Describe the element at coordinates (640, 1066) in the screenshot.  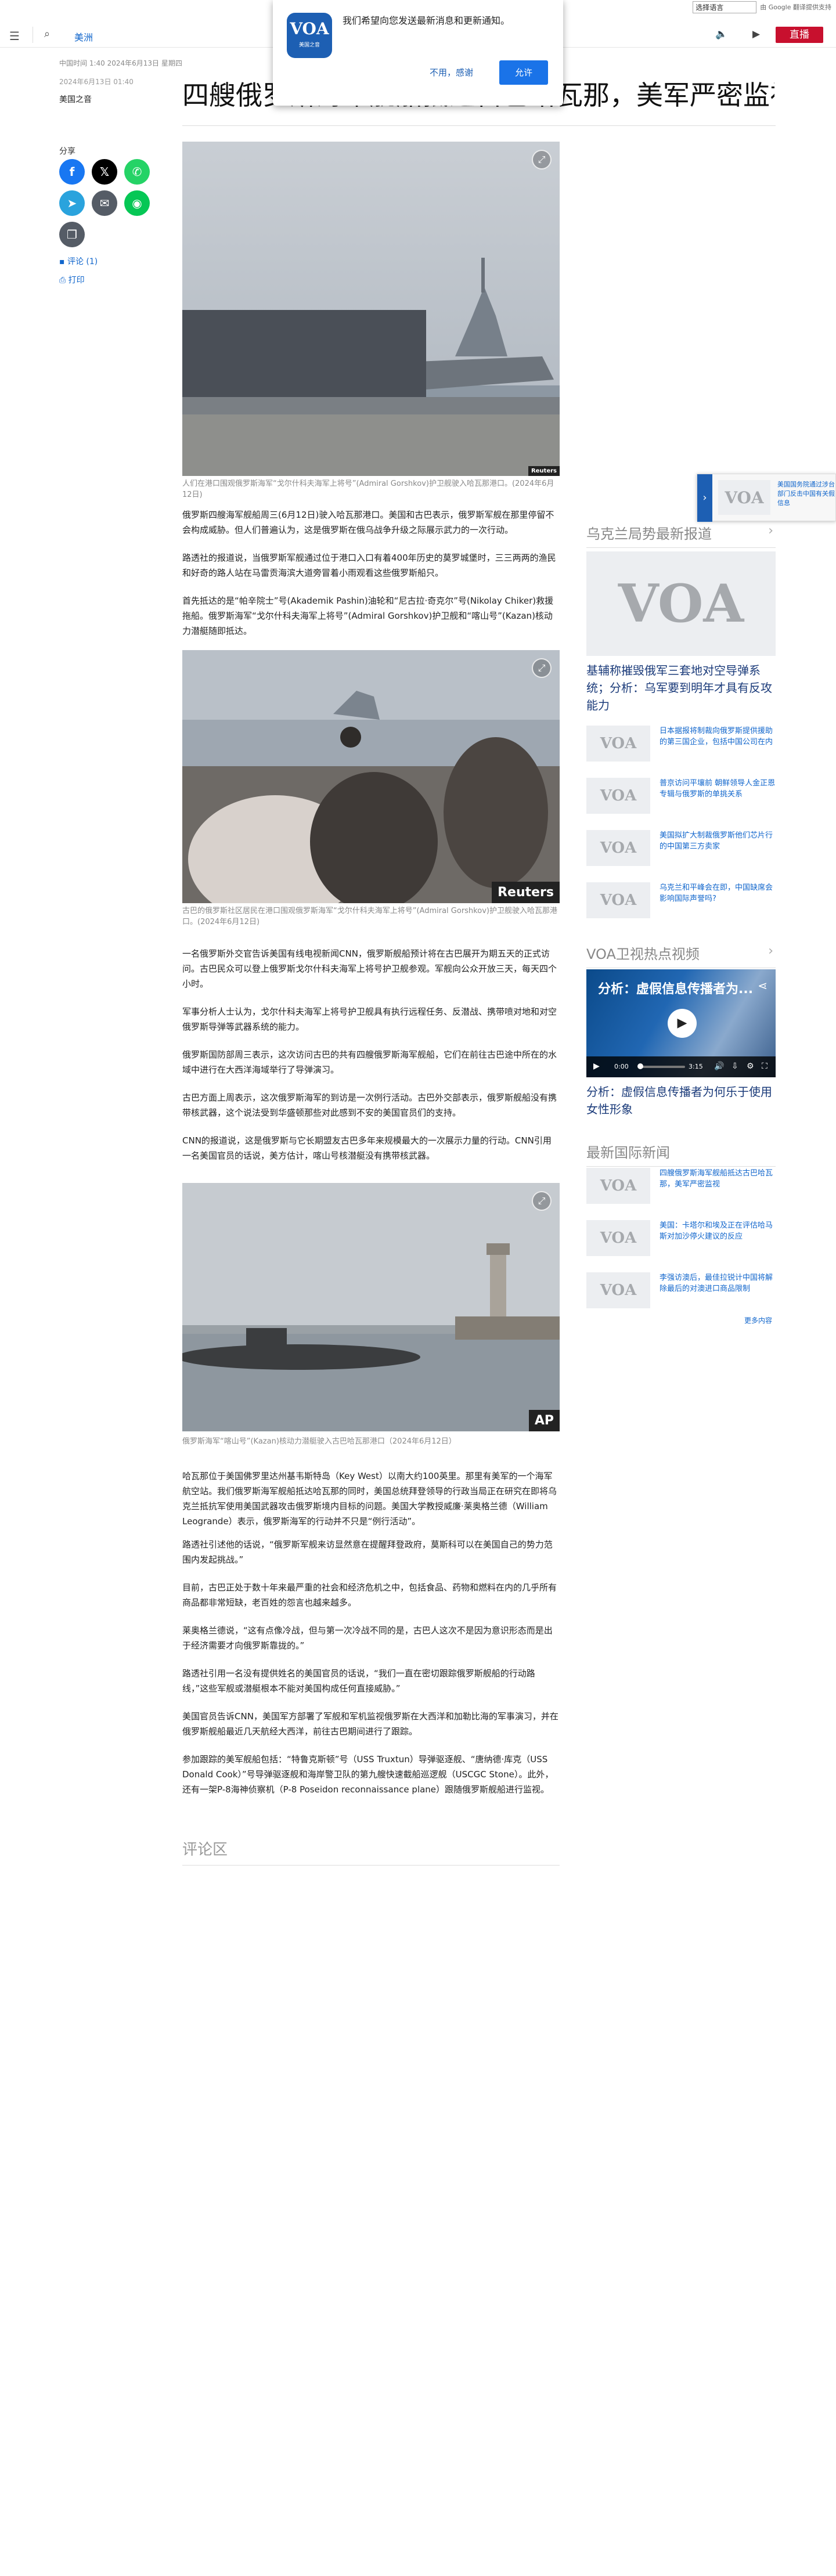
I see `video-progress-knob` at that location.